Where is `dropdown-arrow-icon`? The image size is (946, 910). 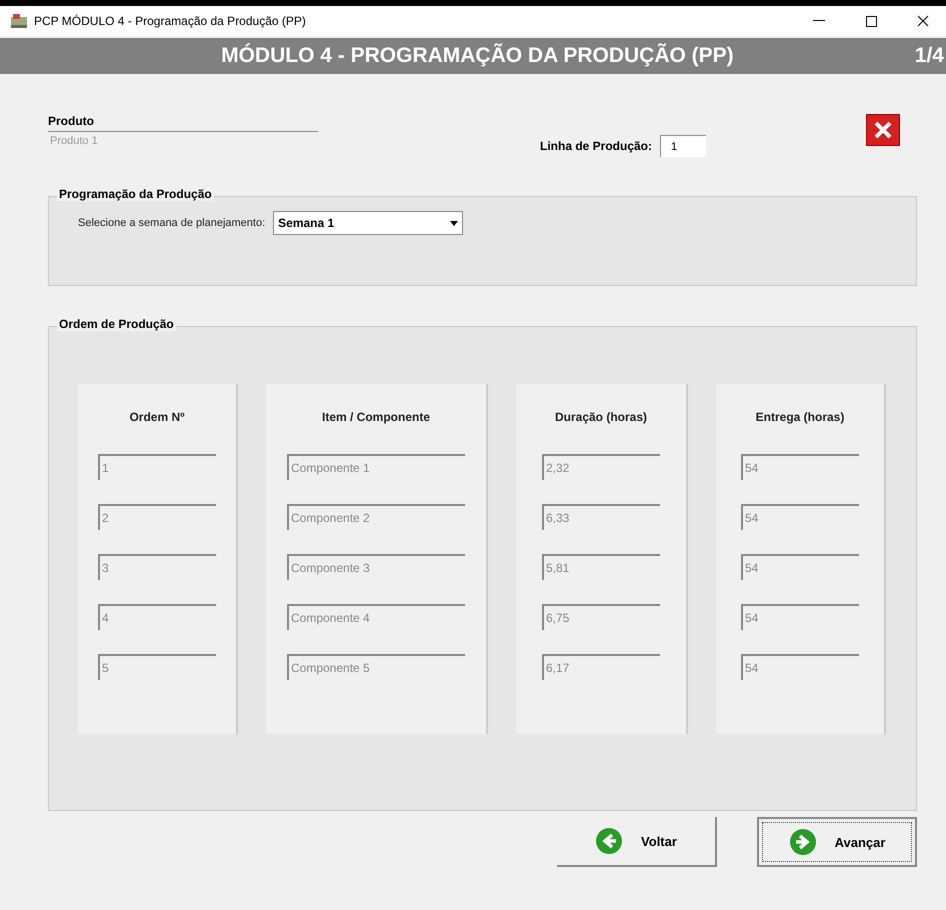
dropdown-arrow-icon is located at coordinates (454, 223).